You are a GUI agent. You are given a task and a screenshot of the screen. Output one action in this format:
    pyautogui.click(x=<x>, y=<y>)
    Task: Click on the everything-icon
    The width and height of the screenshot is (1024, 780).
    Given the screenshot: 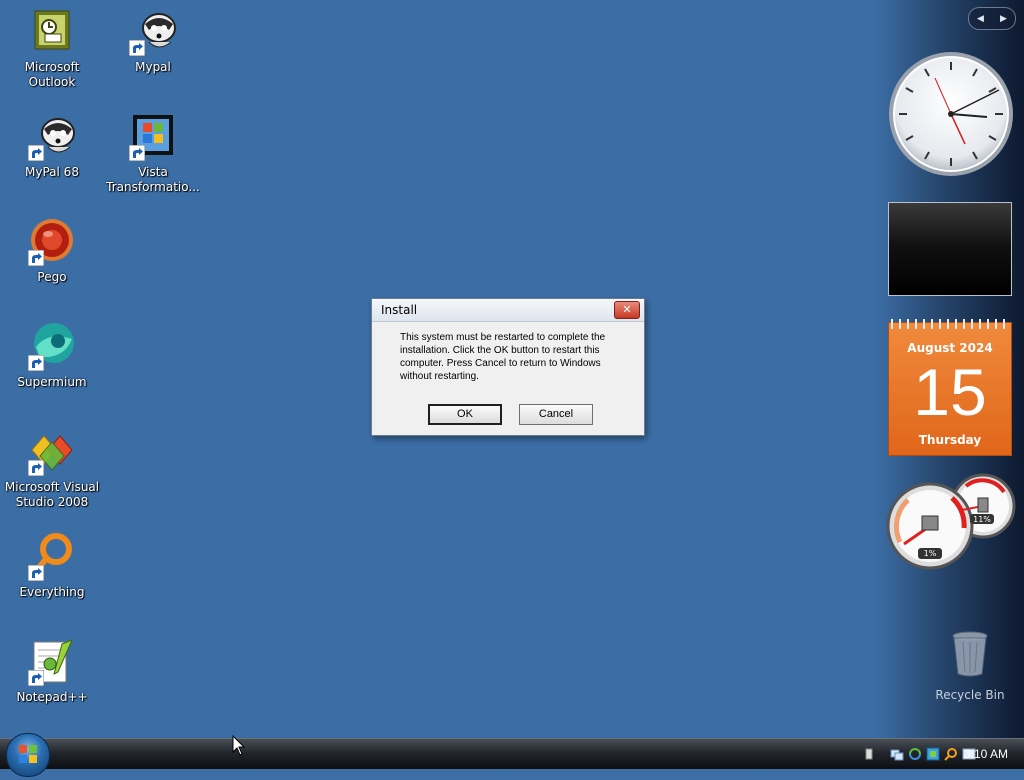 What is the action you would take?
    pyautogui.click(x=52, y=557)
    